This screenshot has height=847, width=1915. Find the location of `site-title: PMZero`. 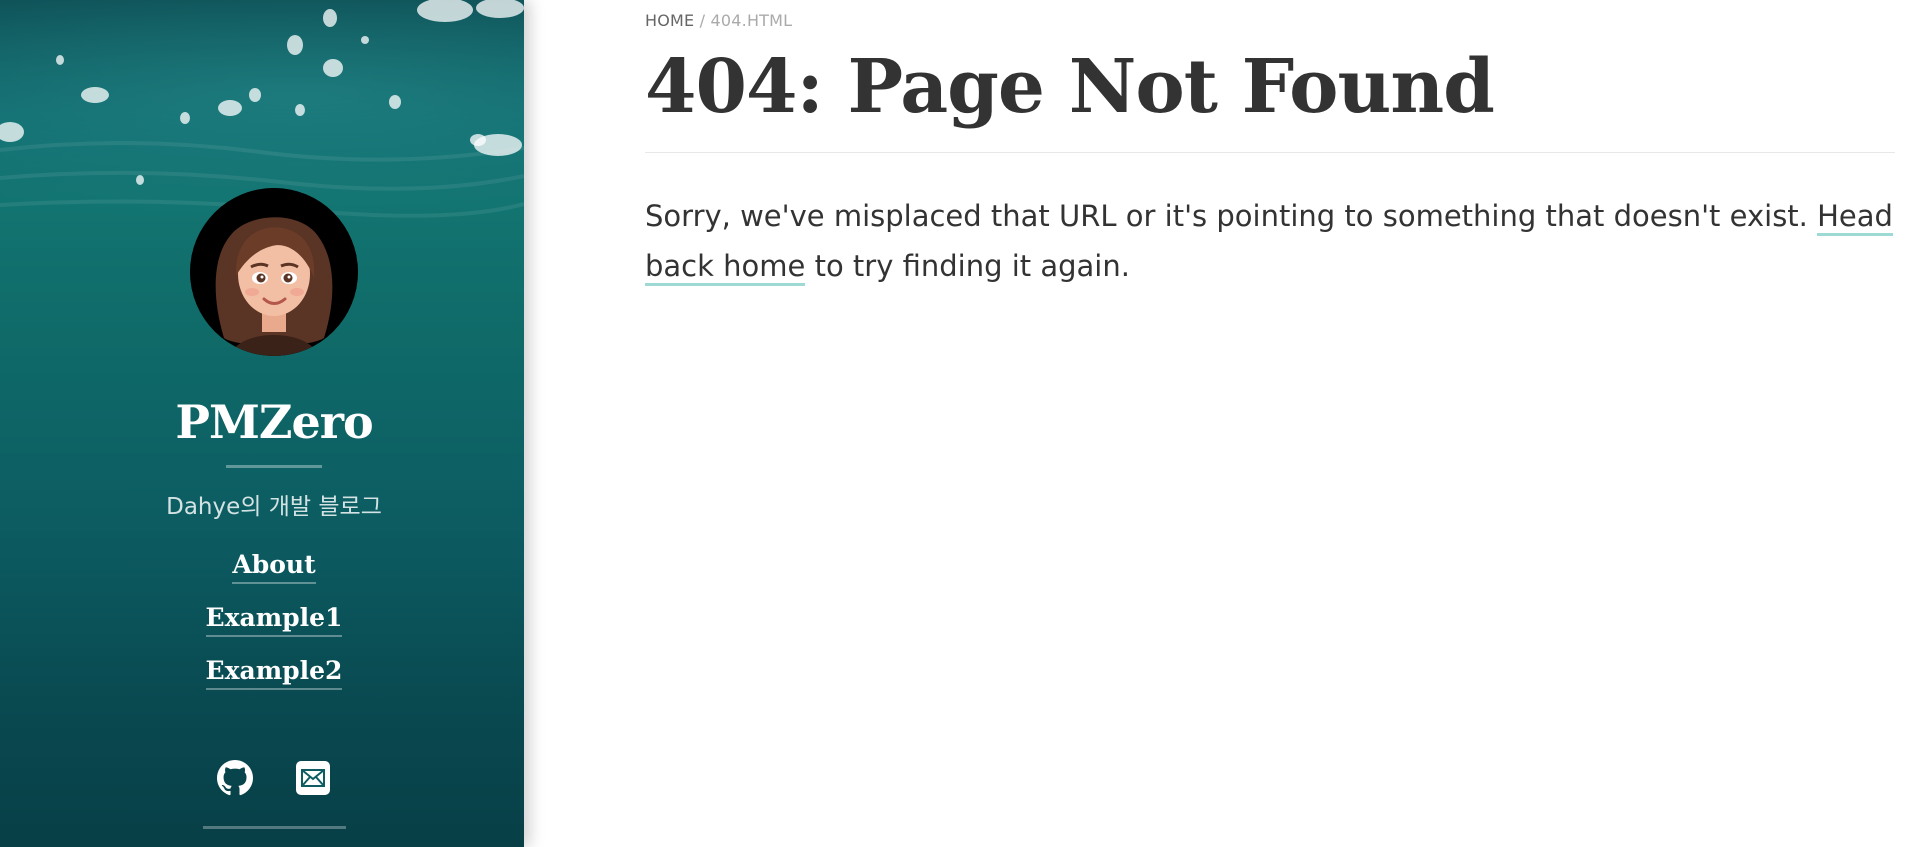

site-title: PMZero is located at coordinates (262, 422).